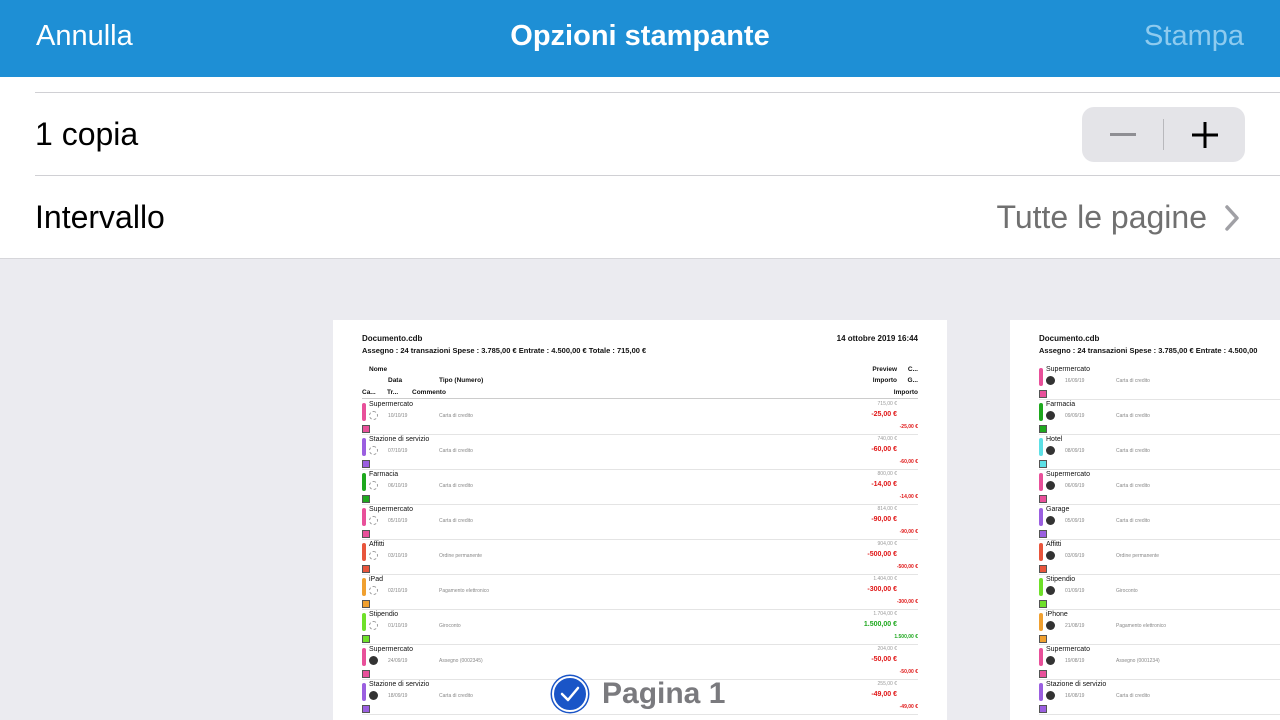  I want to click on preview-balance: 715,00 €, so click(887, 404).